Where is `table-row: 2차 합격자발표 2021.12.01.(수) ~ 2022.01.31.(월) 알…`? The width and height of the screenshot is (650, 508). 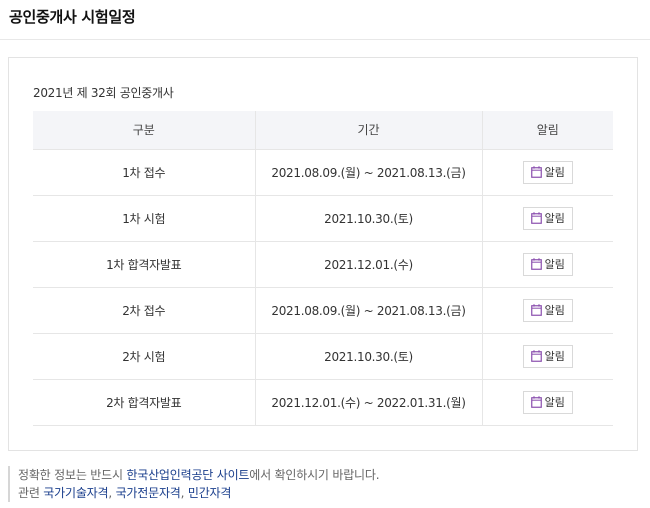
table-row: 2차 합격자발표 2021.12.01.(수) ~ 2022.01.31.(월) 알… is located at coordinates (323, 402).